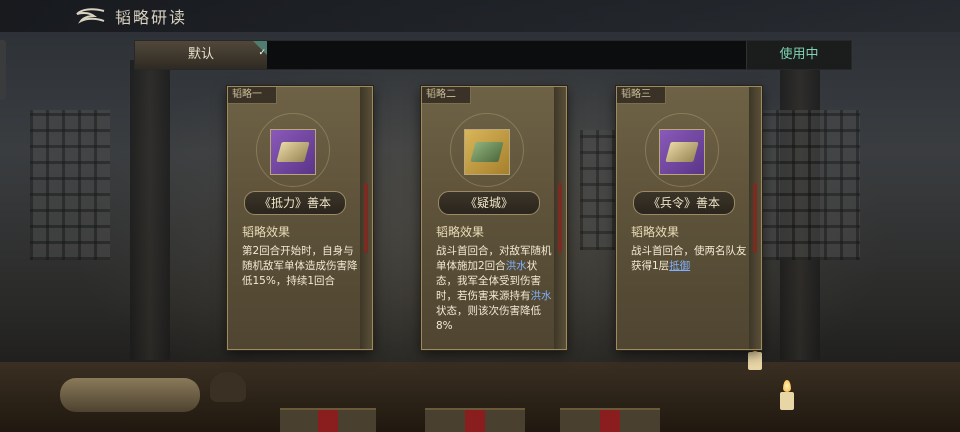 The height and width of the screenshot is (432, 960). I want to click on card-tag: 韬略二, so click(446, 95).